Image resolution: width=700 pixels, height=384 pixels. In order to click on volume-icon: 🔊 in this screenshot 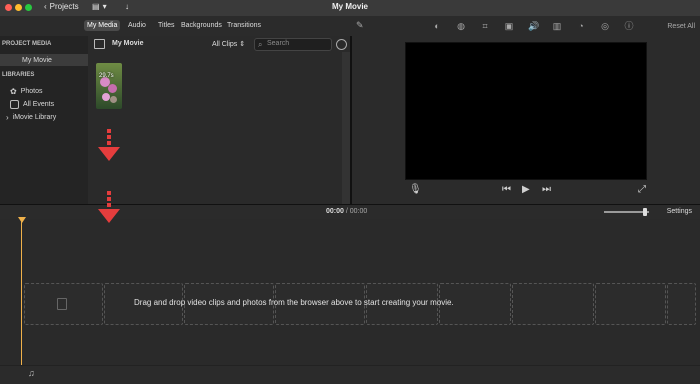, I will do `click(533, 26)`.